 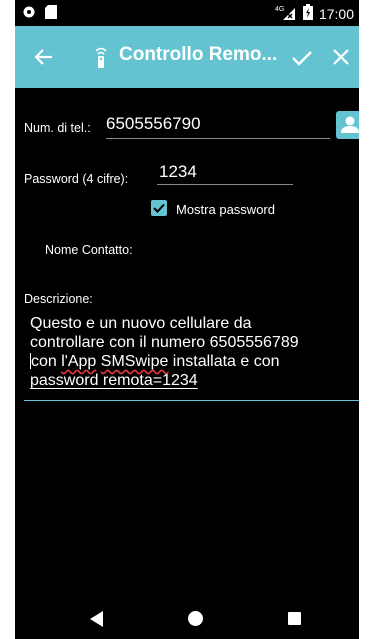 I want to click on remote-control-icon, so click(x=101, y=57).